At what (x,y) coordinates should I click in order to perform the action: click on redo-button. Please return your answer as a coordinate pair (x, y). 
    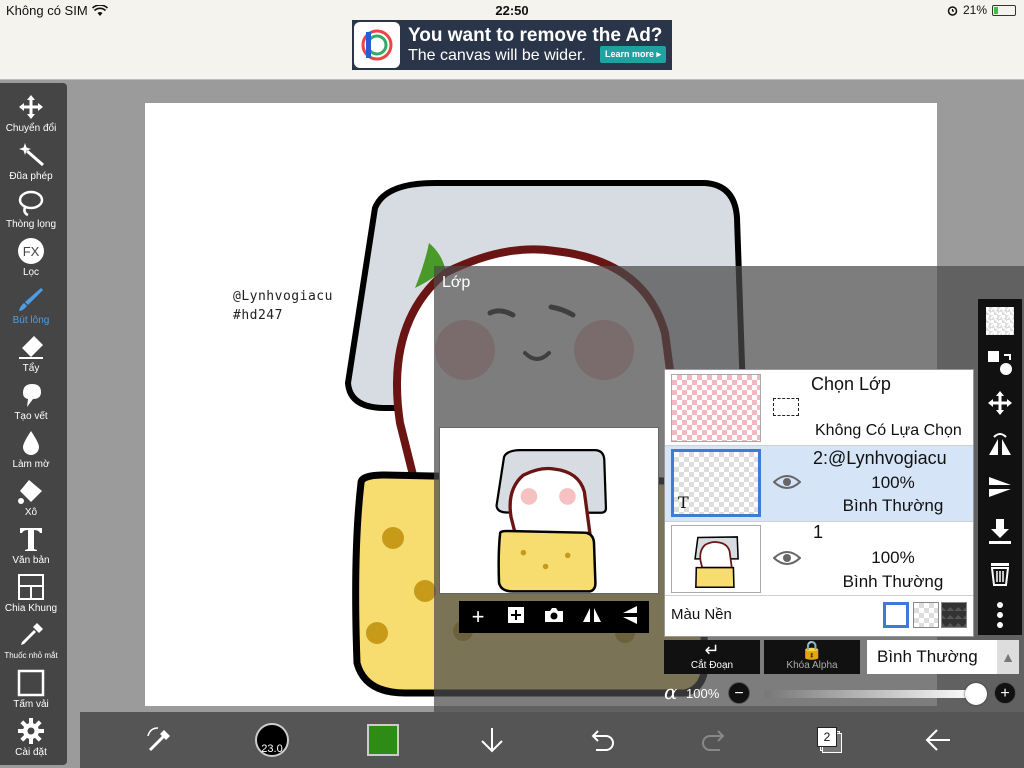
    Looking at the image, I should click on (716, 740).